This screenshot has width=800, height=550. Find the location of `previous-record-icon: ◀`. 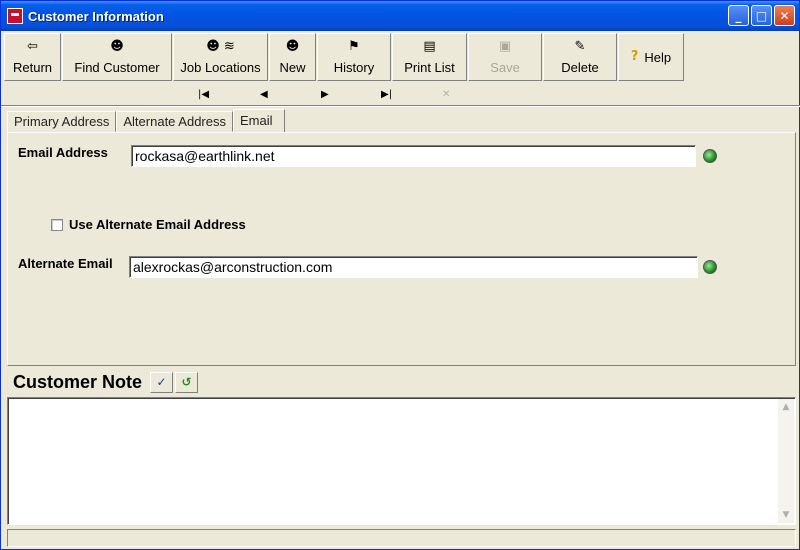

previous-record-icon: ◀ is located at coordinates (264, 94).